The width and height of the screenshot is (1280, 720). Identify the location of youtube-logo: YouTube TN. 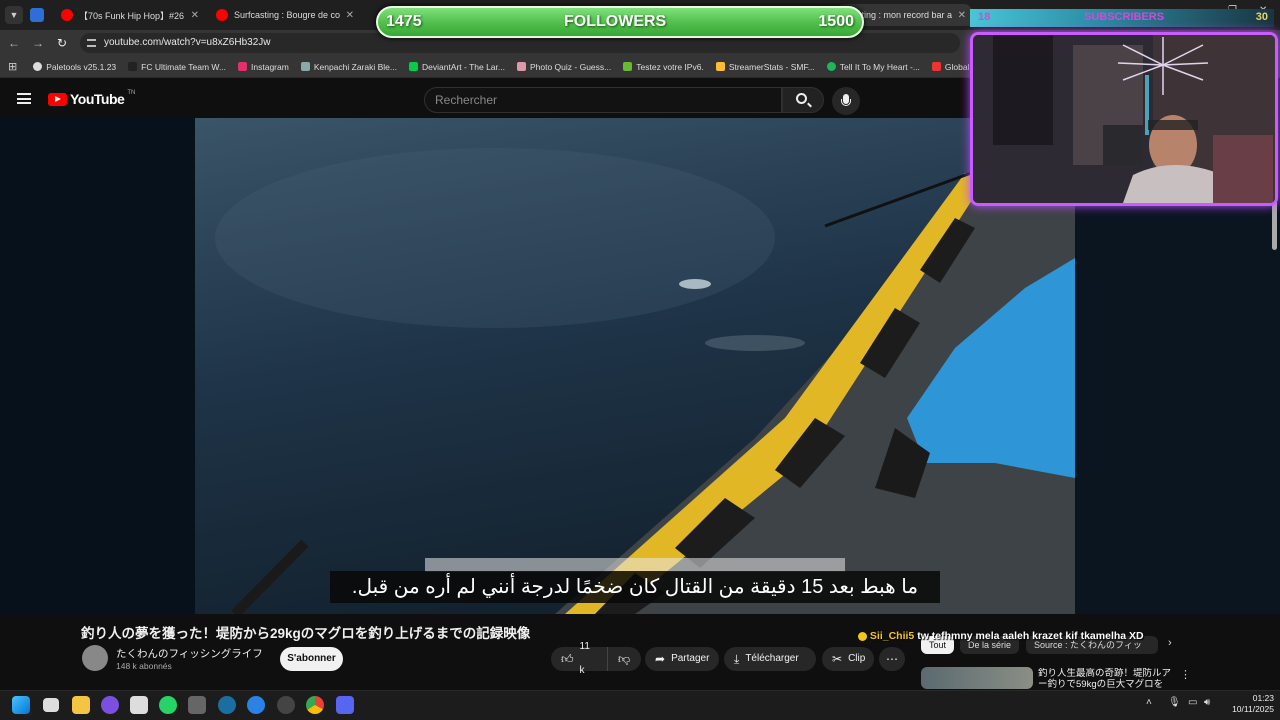
(91, 98).